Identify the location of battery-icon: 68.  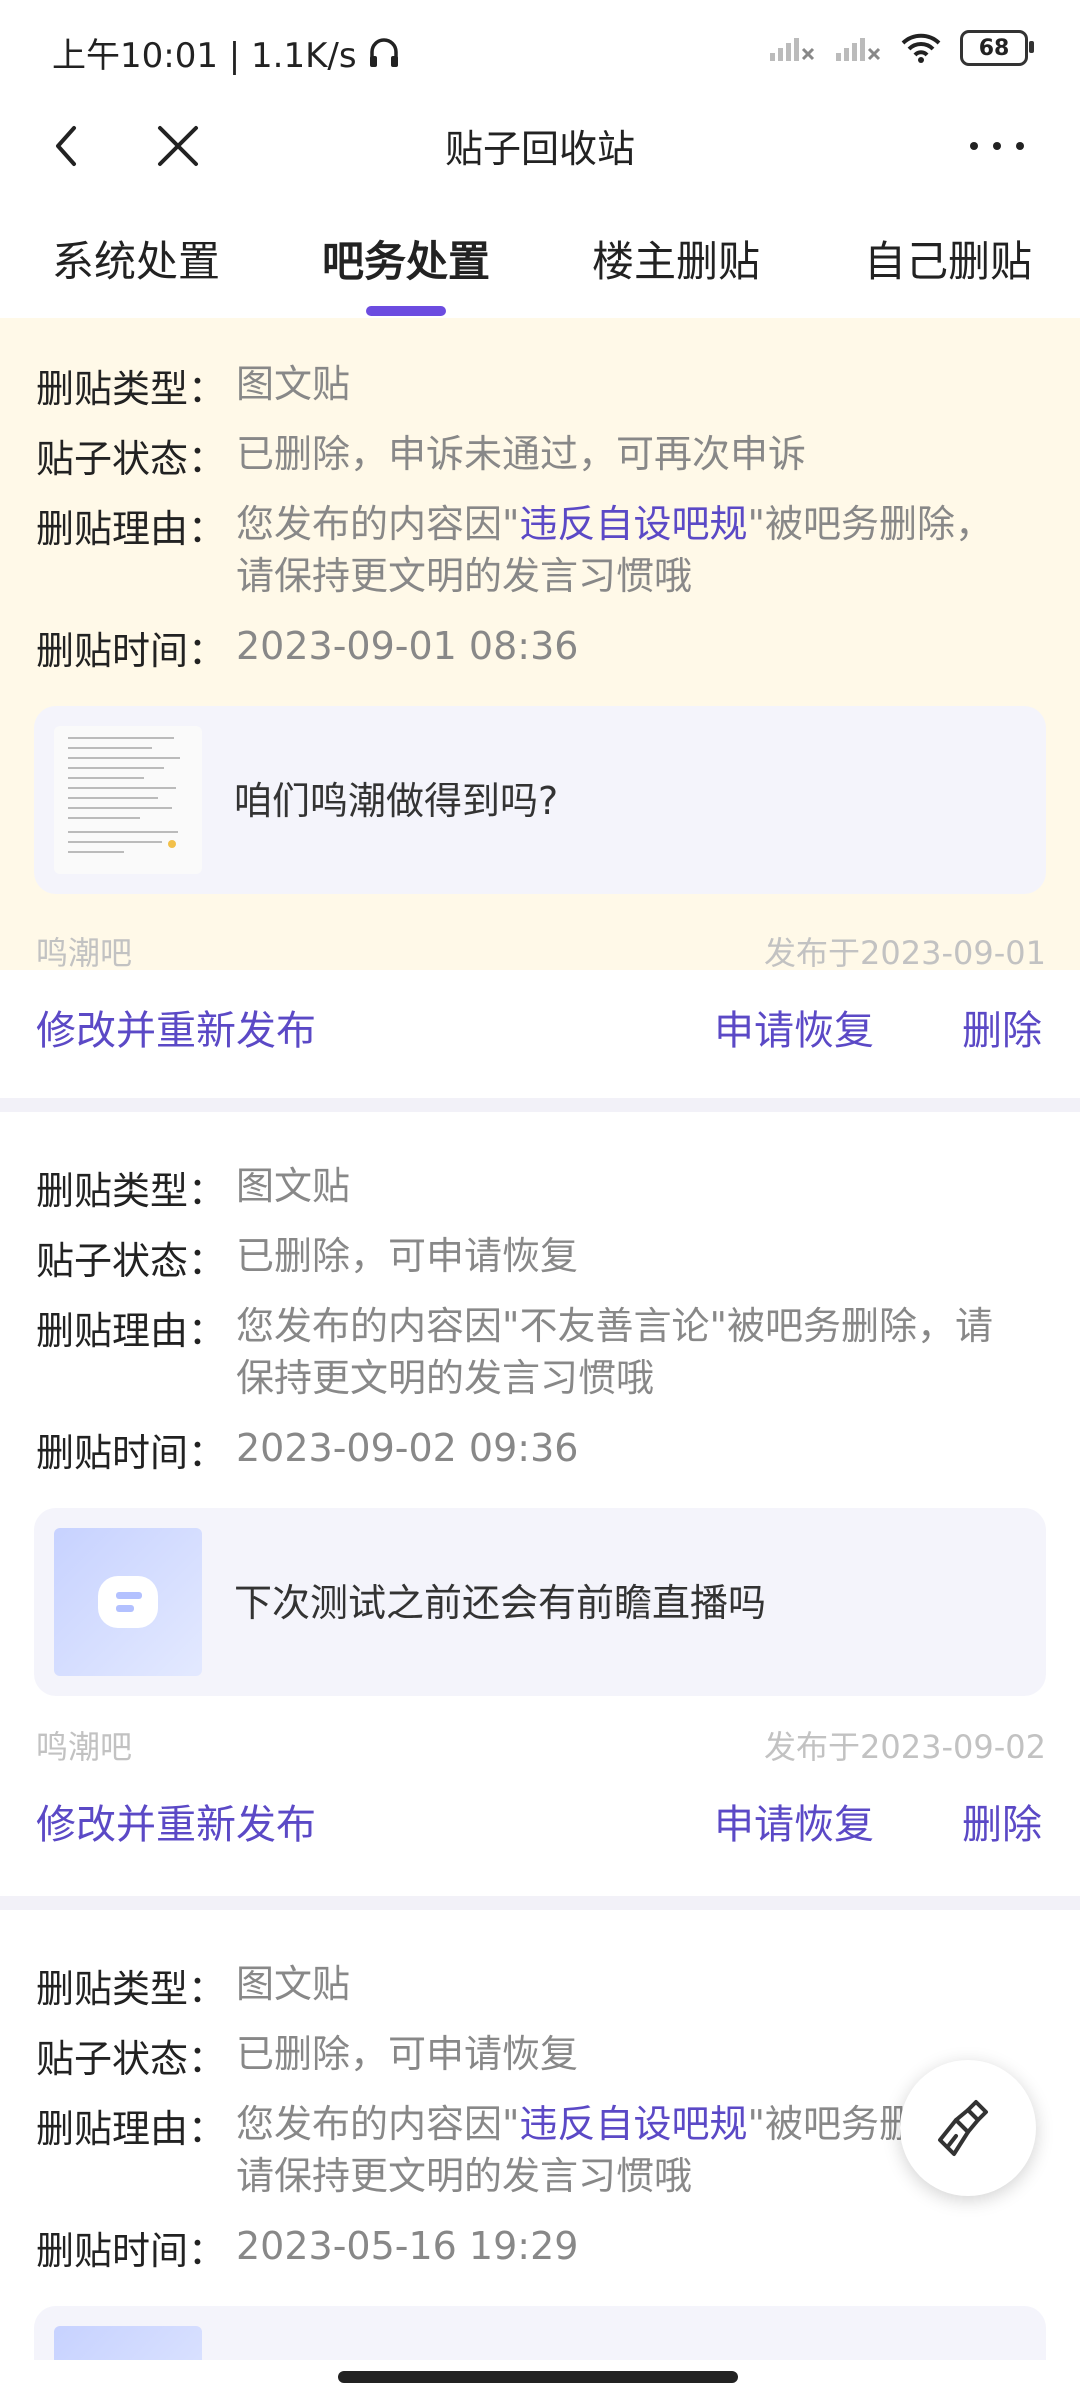
(997, 48).